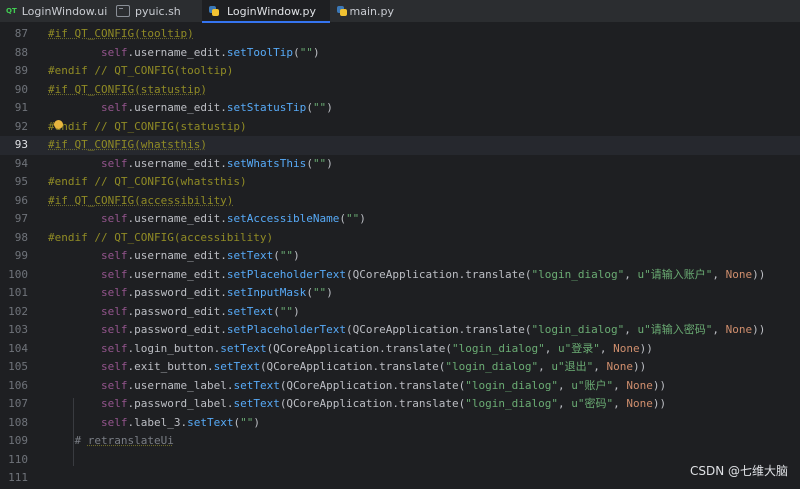 The width and height of the screenshot is (800, 489). What do you see at coordinates (127, 89) in the screenshot?
I see `code-token: #if QT_CONFIG(statustip)` at bounding box center [127, 89].